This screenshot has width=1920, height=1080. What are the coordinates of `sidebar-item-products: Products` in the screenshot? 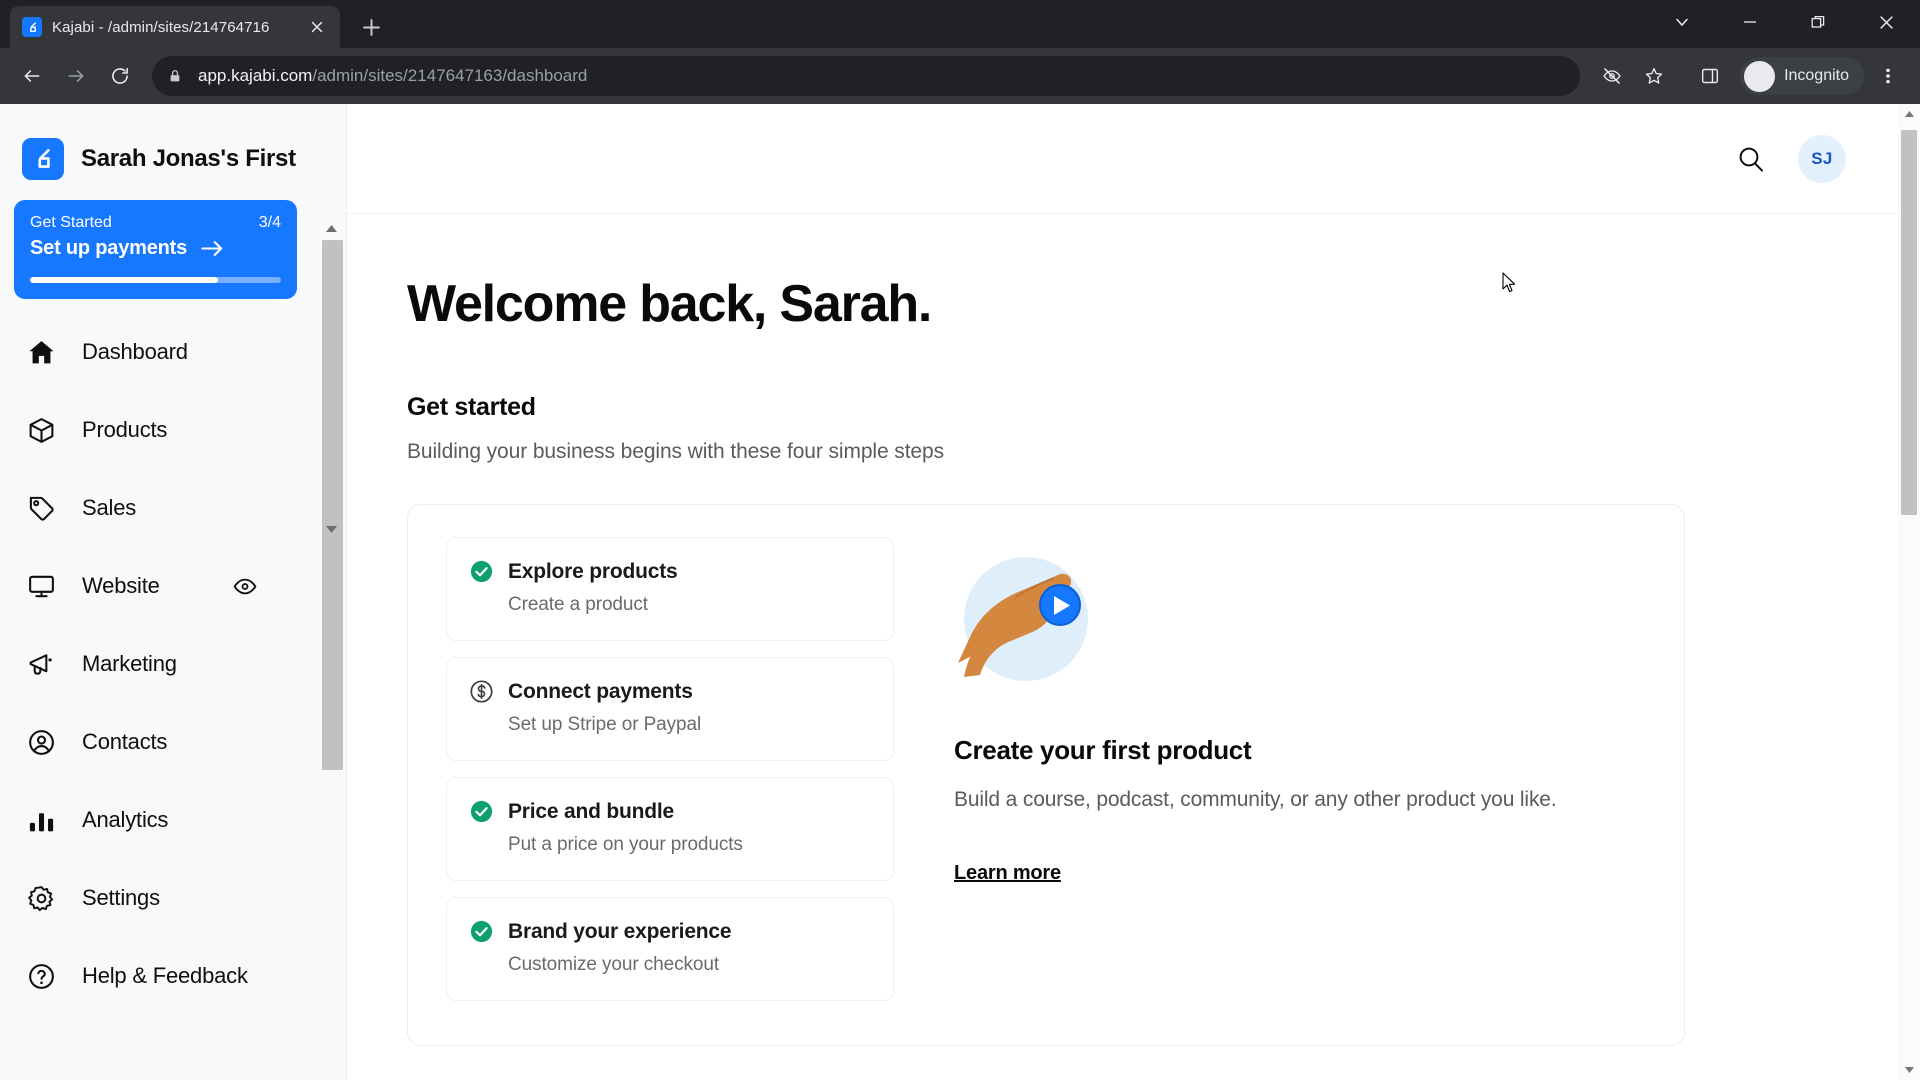 It's located at (158, 430).